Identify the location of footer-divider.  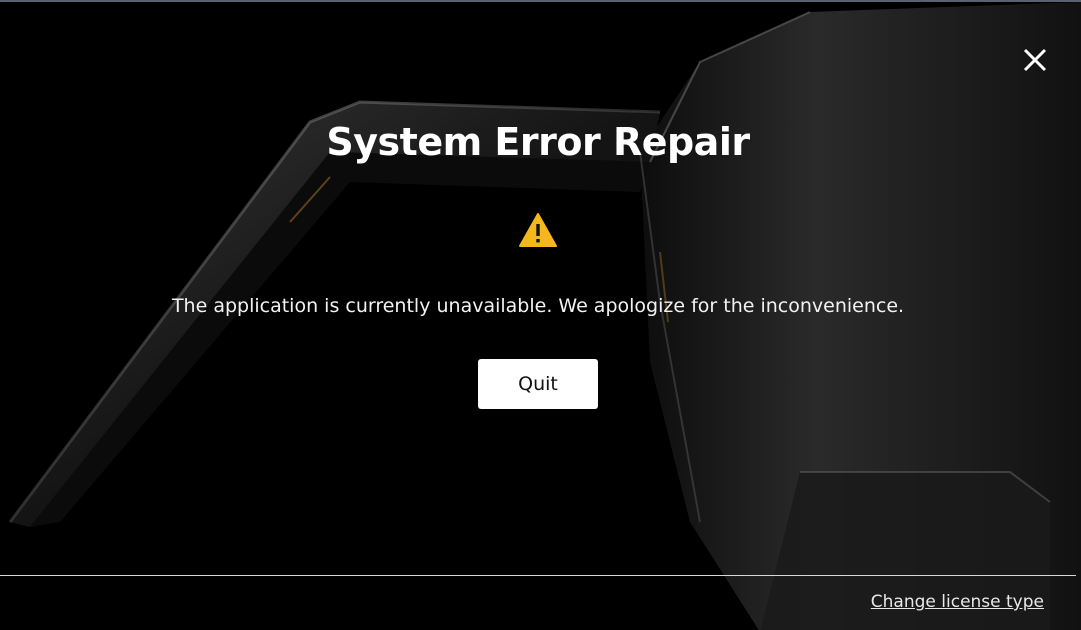
(538, 575).